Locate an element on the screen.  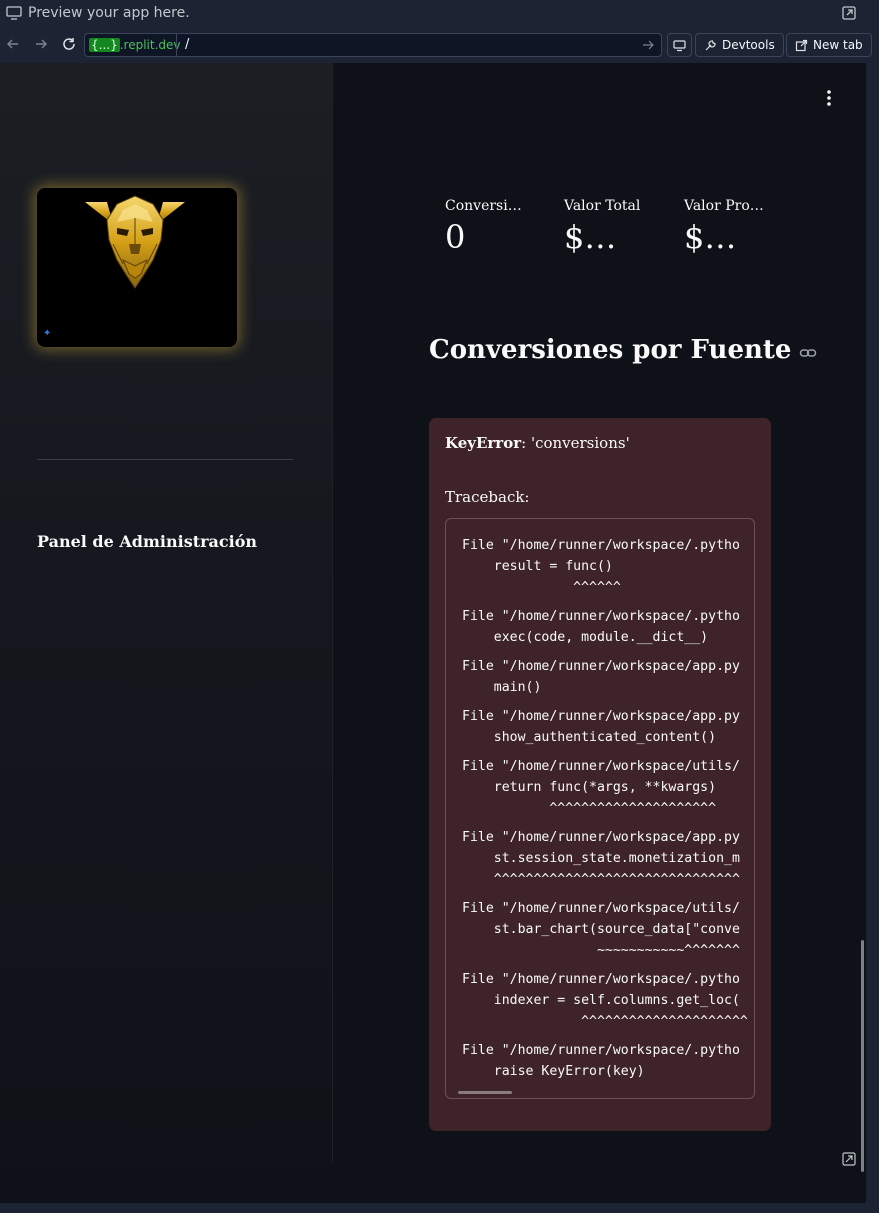
external-link-icon is located at coordinates (801, 45).